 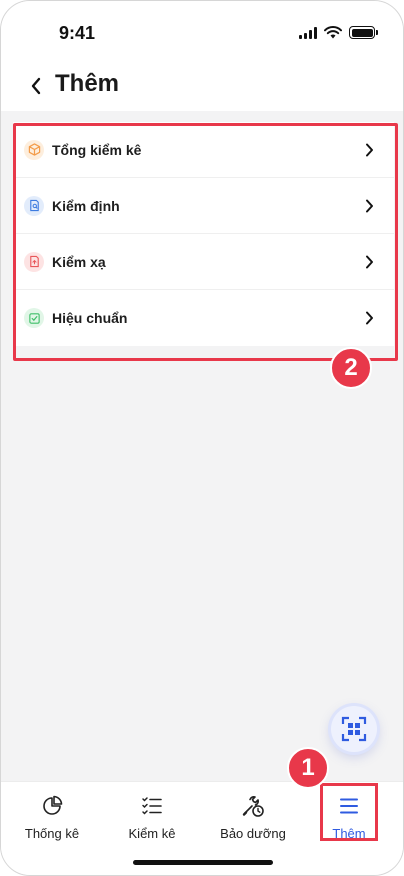 What do you see at coordinates (203, 150) in the screenshot?
I see `menu-item-tong-kiem-ke: Tổng kiểm kê` at bounding box center [203, 150].